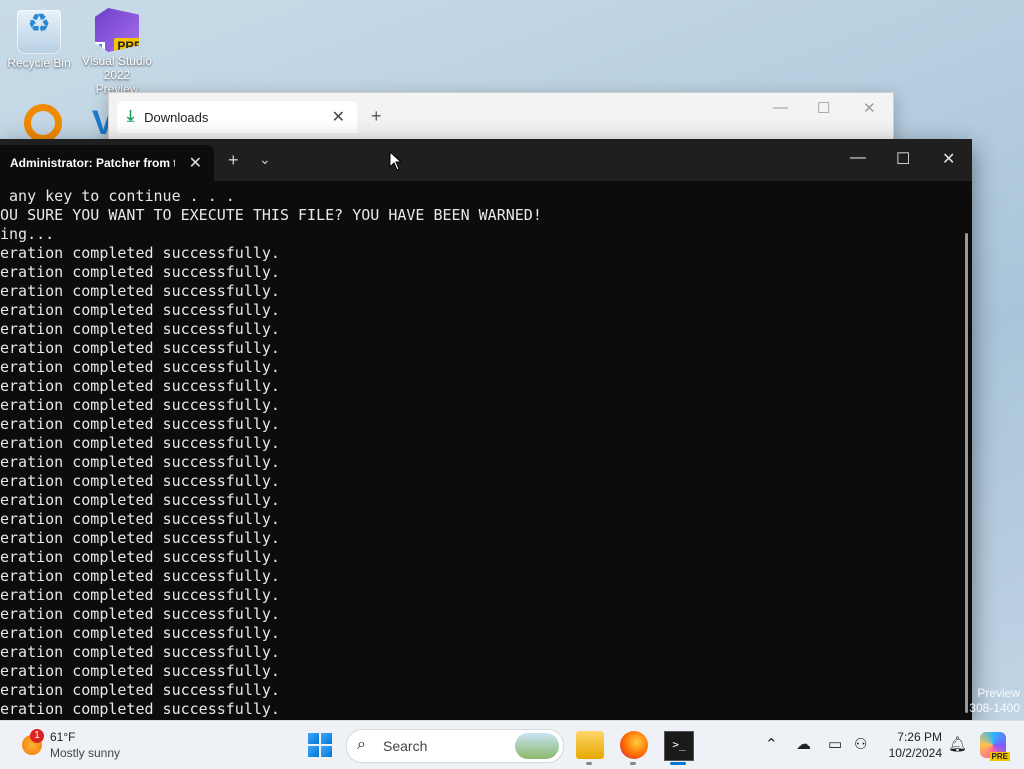 The width and height of the screenshot is (1024, 769). I want to click on clock-time: 7:26 PM, so click(919, 737).